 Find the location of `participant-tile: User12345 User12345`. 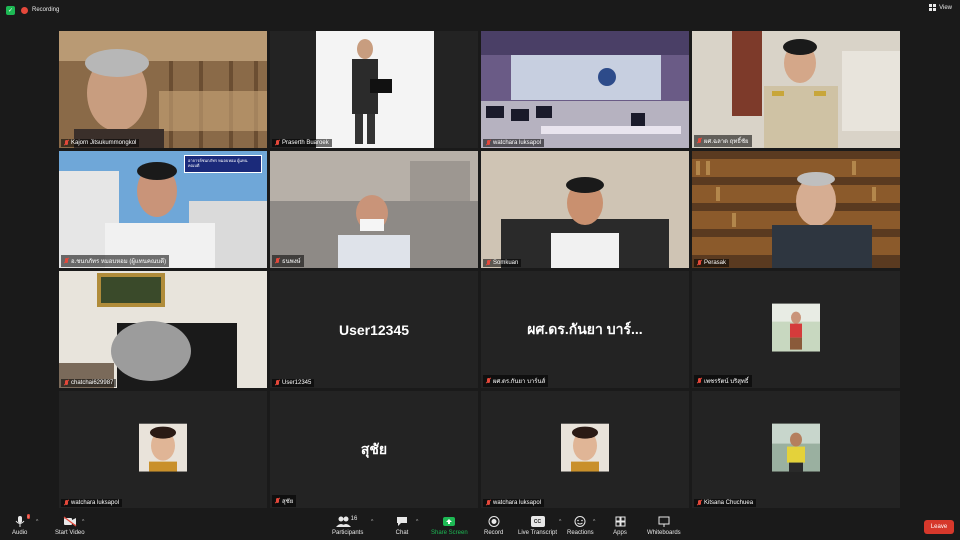

participant-tile: User12345 User12345 is located at coordinates (374, 329).